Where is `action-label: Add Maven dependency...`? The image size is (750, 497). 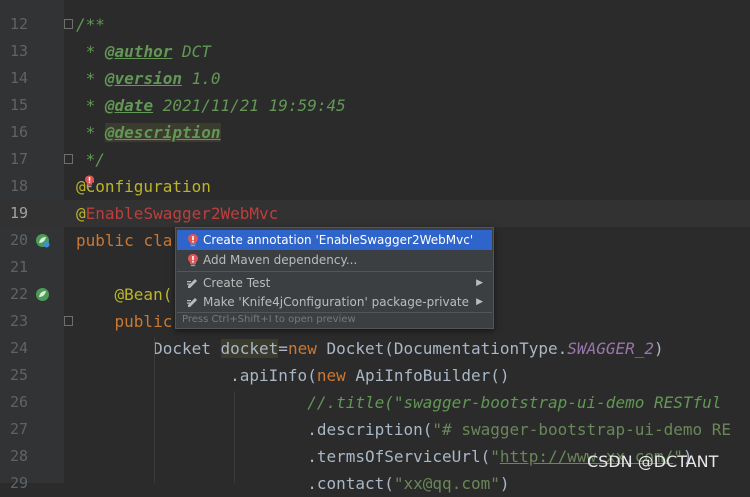
action-label: Add Maven dependency... is located at coordinates (280, 260).